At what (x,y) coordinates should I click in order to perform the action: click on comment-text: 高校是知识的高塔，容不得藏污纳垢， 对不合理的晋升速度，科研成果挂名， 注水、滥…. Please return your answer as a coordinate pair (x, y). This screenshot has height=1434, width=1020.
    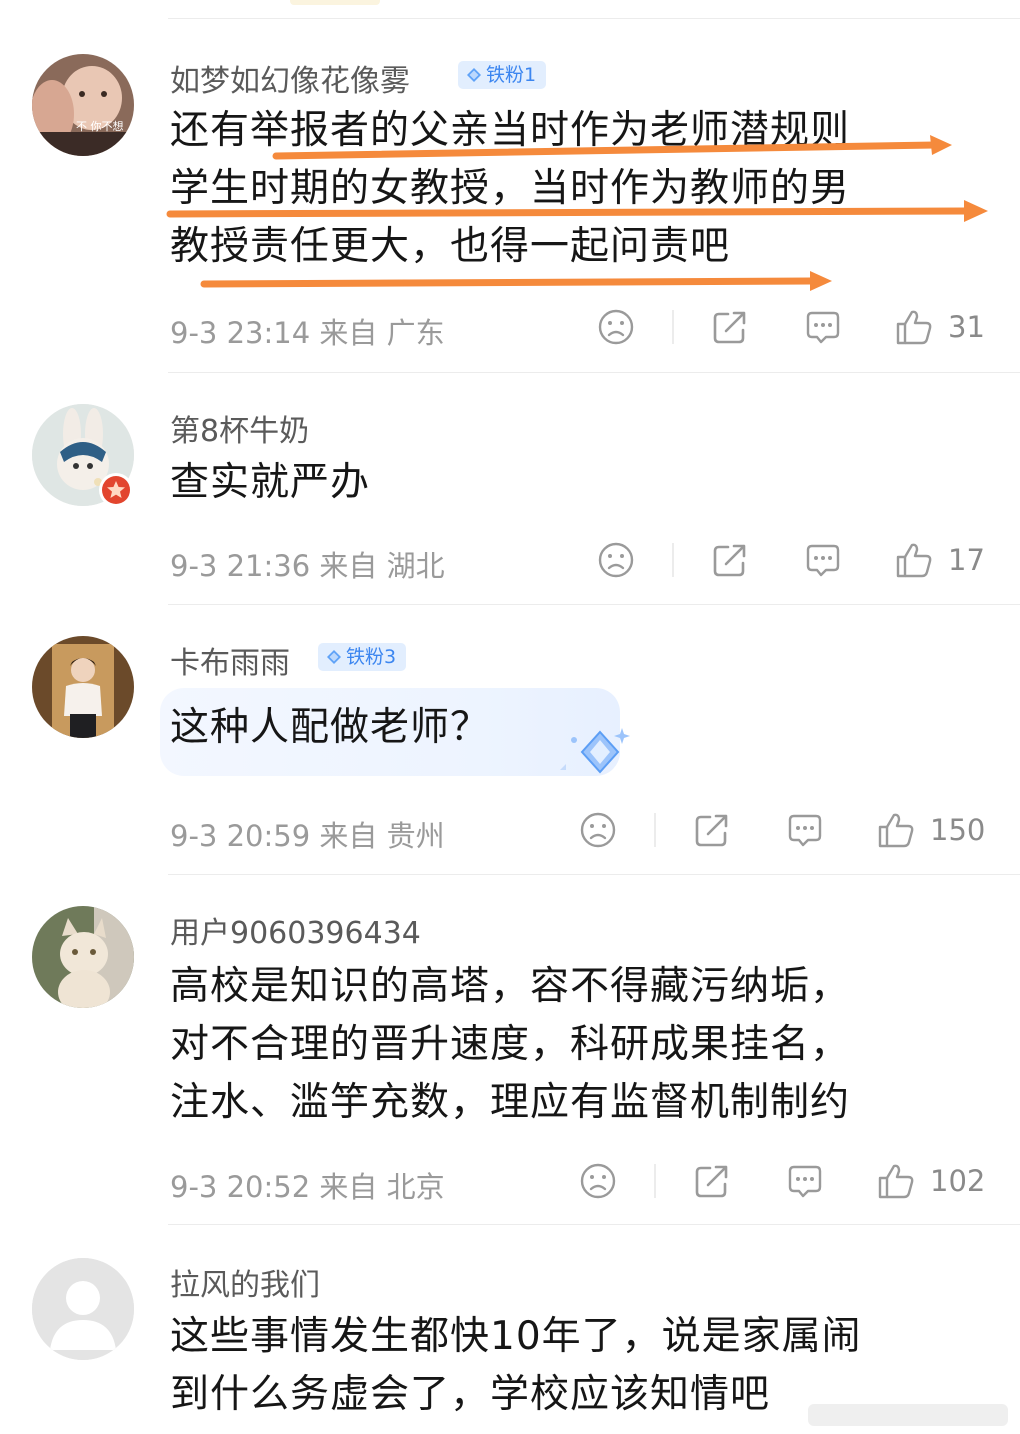
    Looking at the image, I should click on (575, 1045).